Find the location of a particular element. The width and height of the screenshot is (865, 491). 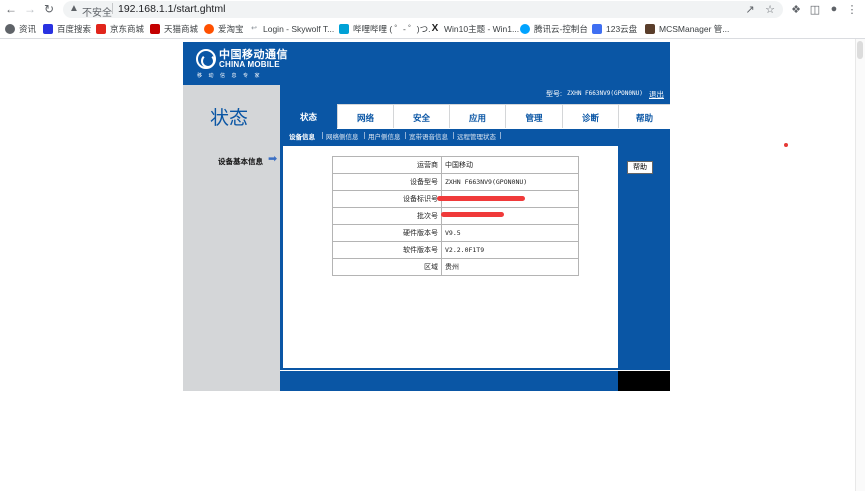

row-value: V2.2.0F1T9 is located at coordinates (510, 250).